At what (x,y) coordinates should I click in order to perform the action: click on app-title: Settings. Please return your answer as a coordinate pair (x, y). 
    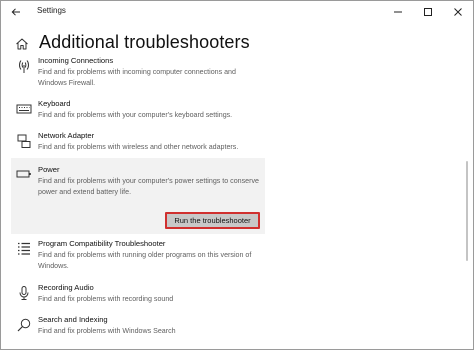
    Looking at the image, I should click on (51, 10).